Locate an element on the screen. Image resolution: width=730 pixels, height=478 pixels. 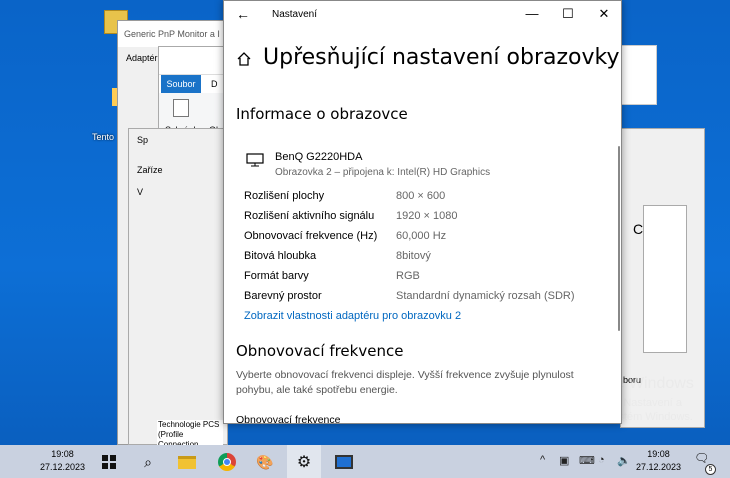
spr-label: Sp is located at coordinates (143, 140).